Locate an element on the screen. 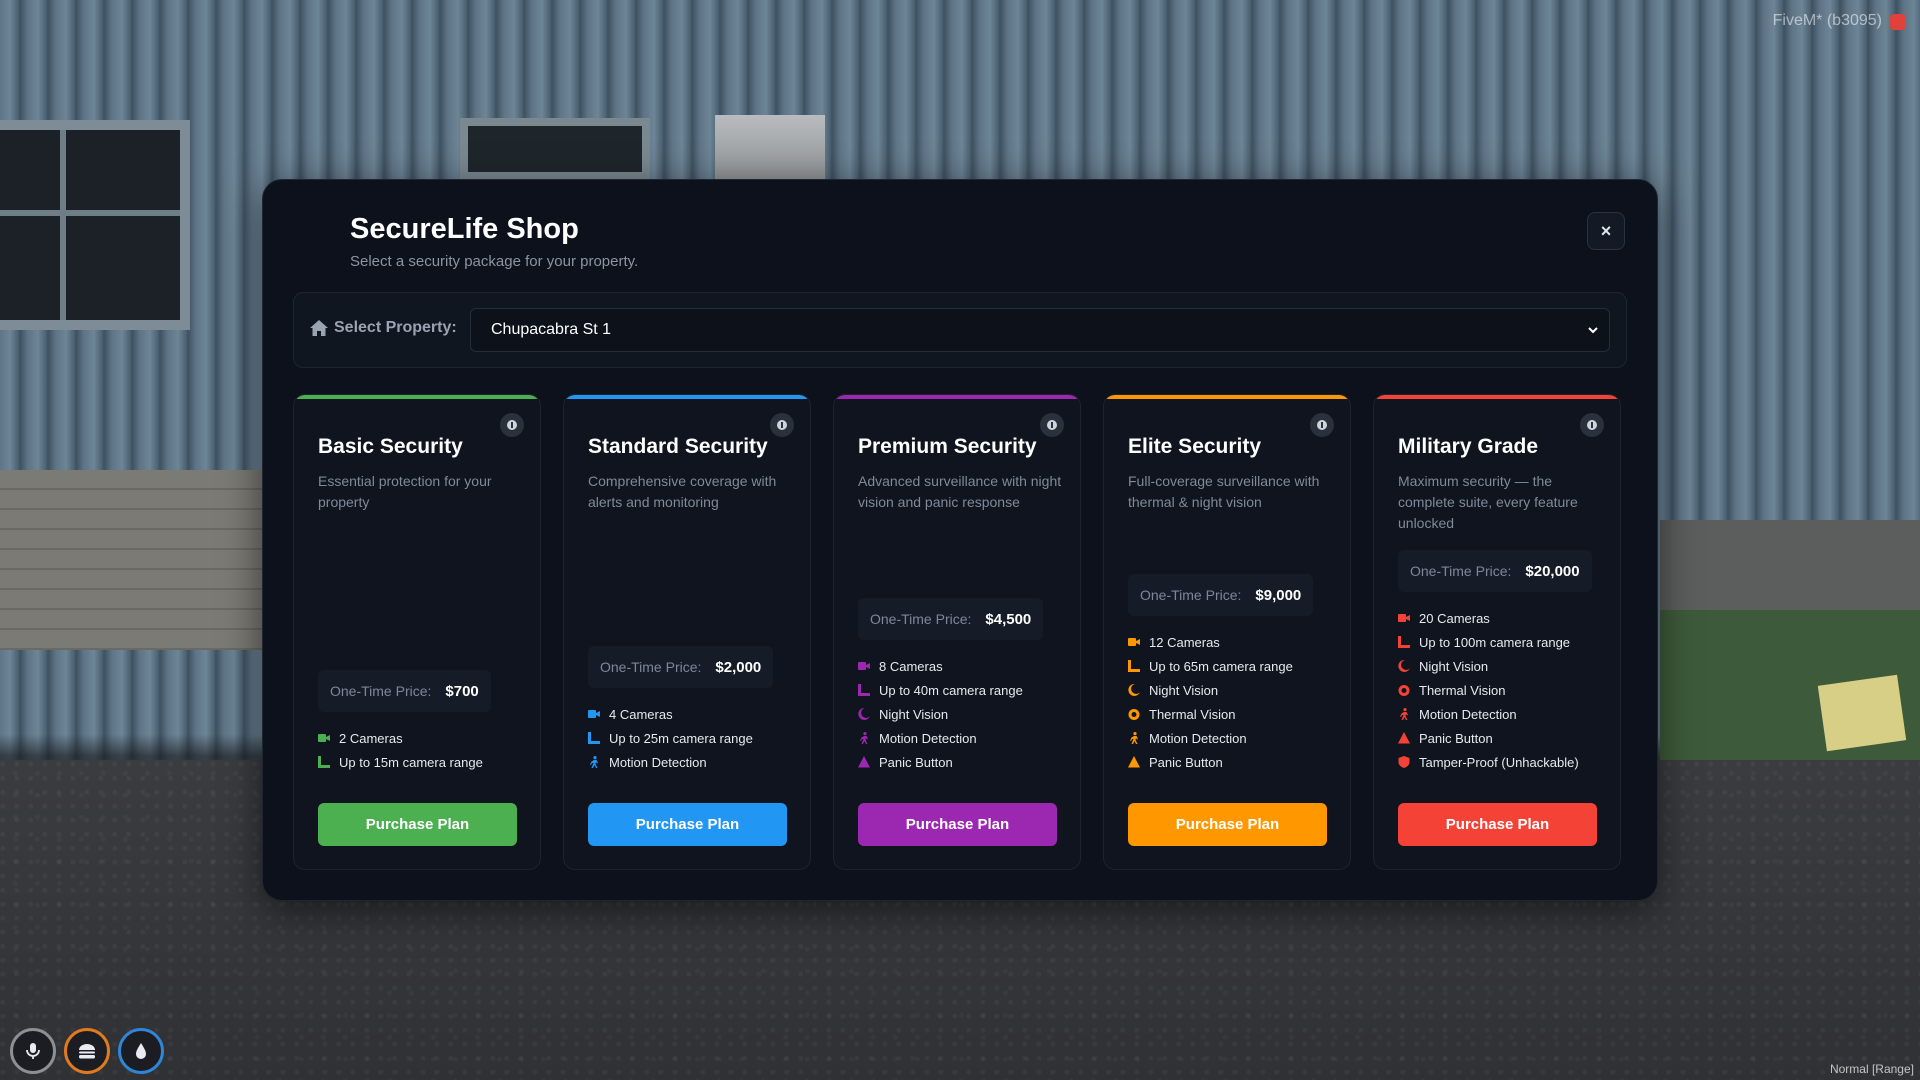 The height and width of the screenshot is (1080, 1920). thirst-indicator is located at coordinates (141, 1051).